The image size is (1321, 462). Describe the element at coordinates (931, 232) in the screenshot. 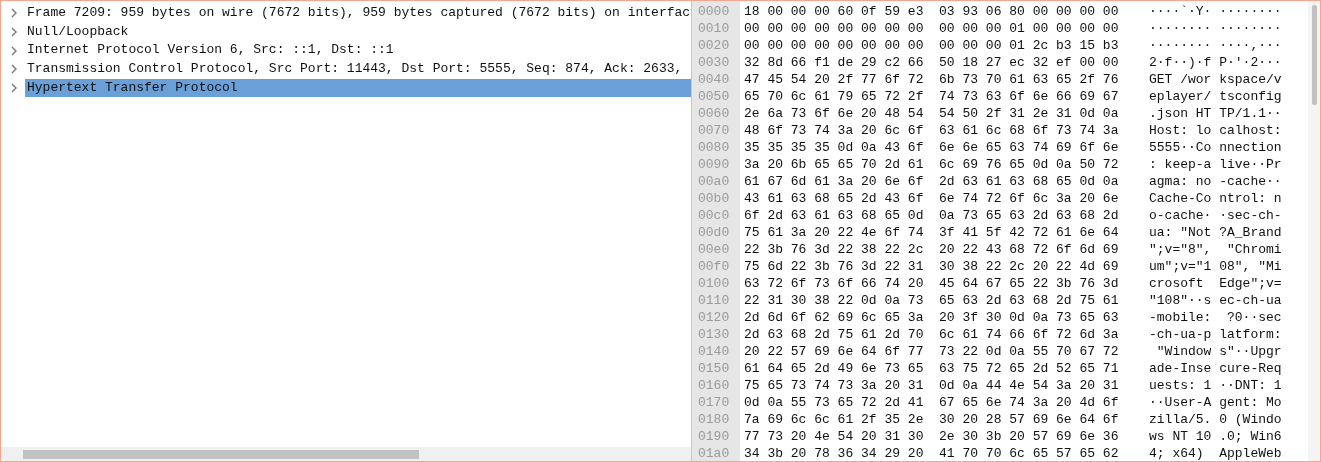

I see `hex-bytes: 75 61 3a 20 22 4e 6f 74 3f 41 5f 42 72 61 6e 64` at that location.